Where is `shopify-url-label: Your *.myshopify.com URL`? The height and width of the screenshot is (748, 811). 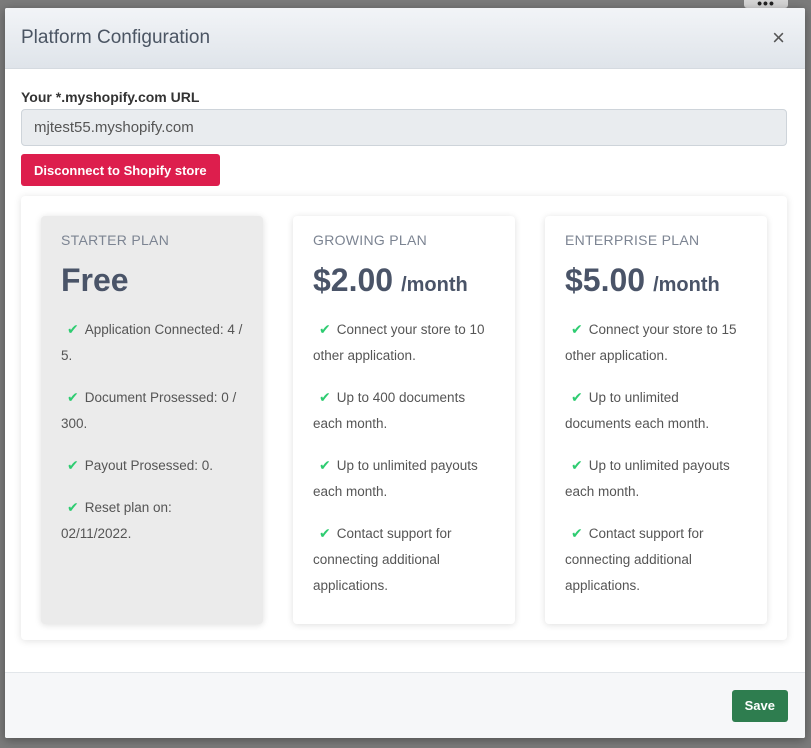
shopify-url-label: Your *.myshopify.com URL is located at coordinates (110, 97).